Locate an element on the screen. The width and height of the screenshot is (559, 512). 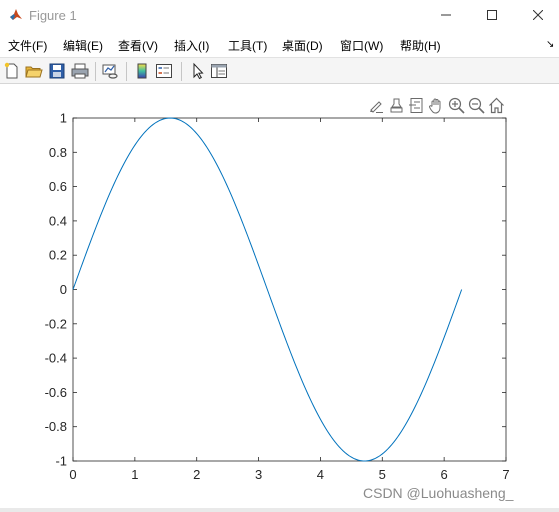
property-inspector-icon is located at coordinates (219, 71).